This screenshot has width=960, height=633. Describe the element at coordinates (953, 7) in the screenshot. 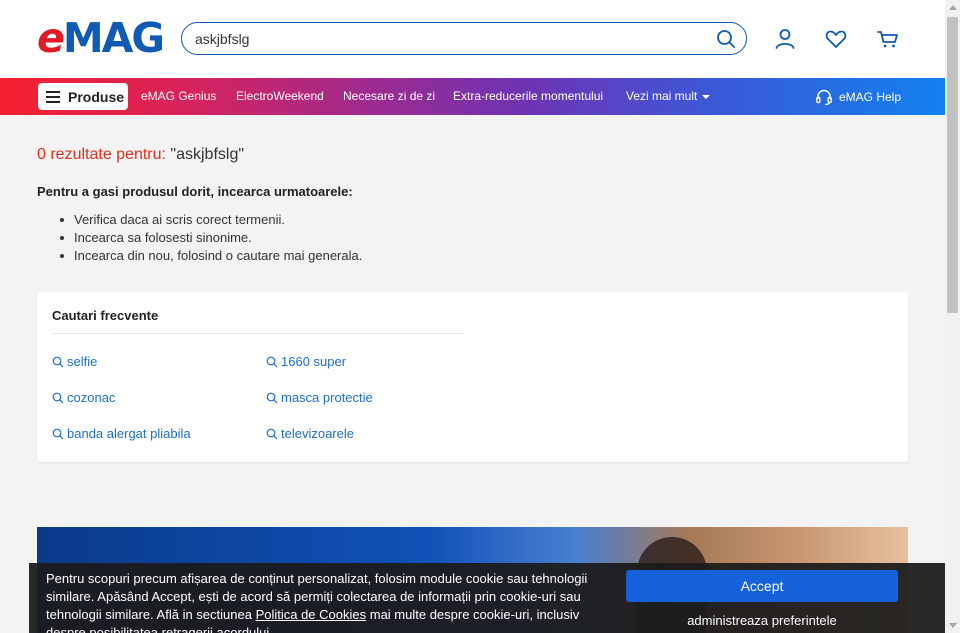

I see `scroll-up-arrow-icon` at that location.